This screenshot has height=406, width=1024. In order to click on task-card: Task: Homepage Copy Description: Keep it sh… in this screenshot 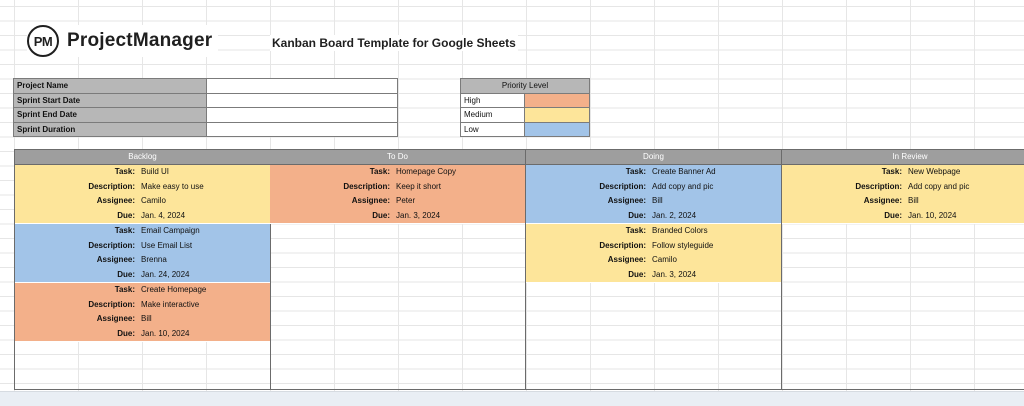, I will do `click(397, 194)`.